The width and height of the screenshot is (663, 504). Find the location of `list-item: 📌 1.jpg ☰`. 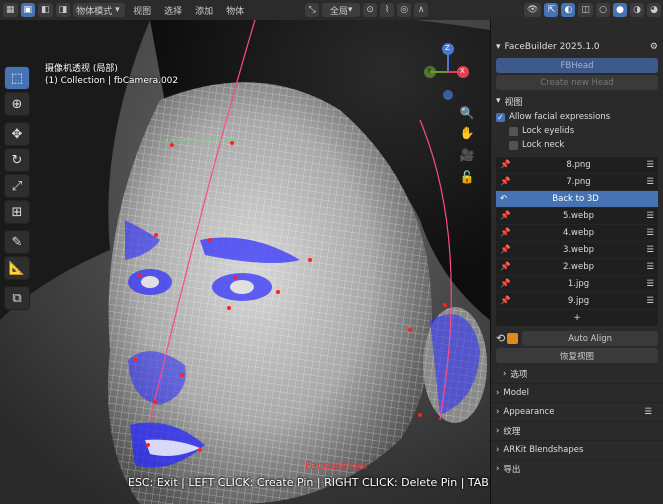

list-item: 📌 1.jpg ☰ is located at coordinates (577, 284).